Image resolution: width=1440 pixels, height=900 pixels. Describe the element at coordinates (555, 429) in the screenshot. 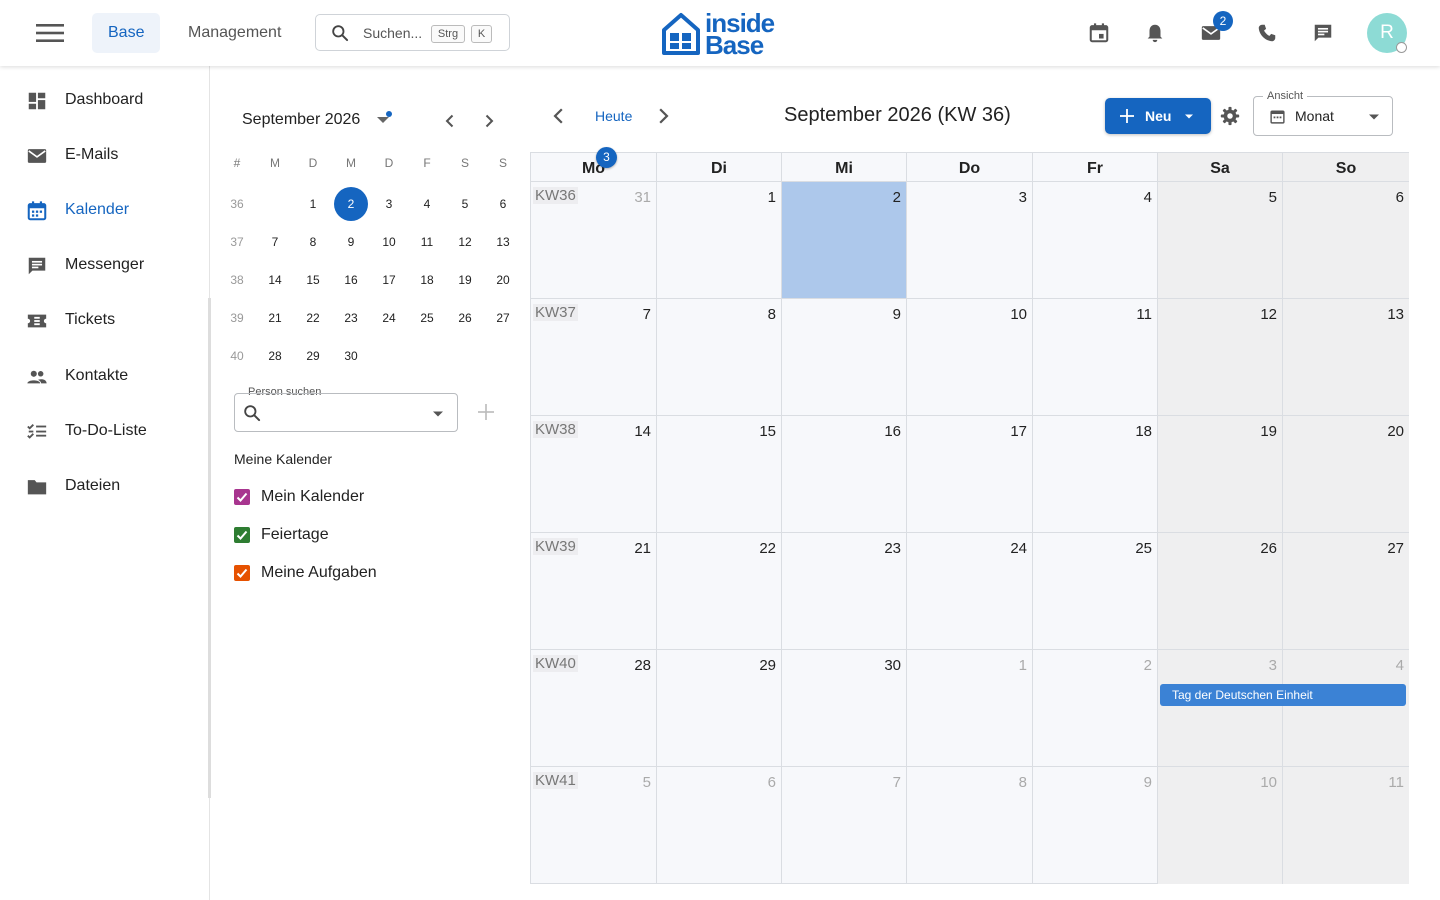

I see `week-number-label: KW38` at that location.